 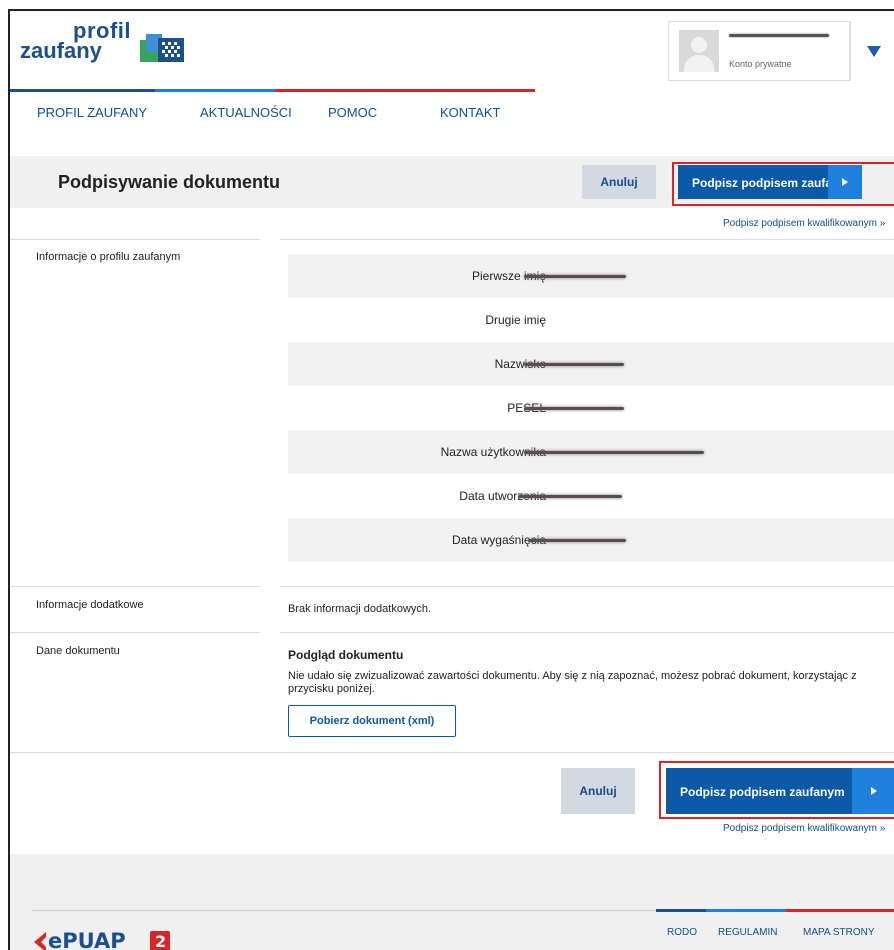 I want to click on info-row: Data wygaśnięcia, so click(x=591, y=540).